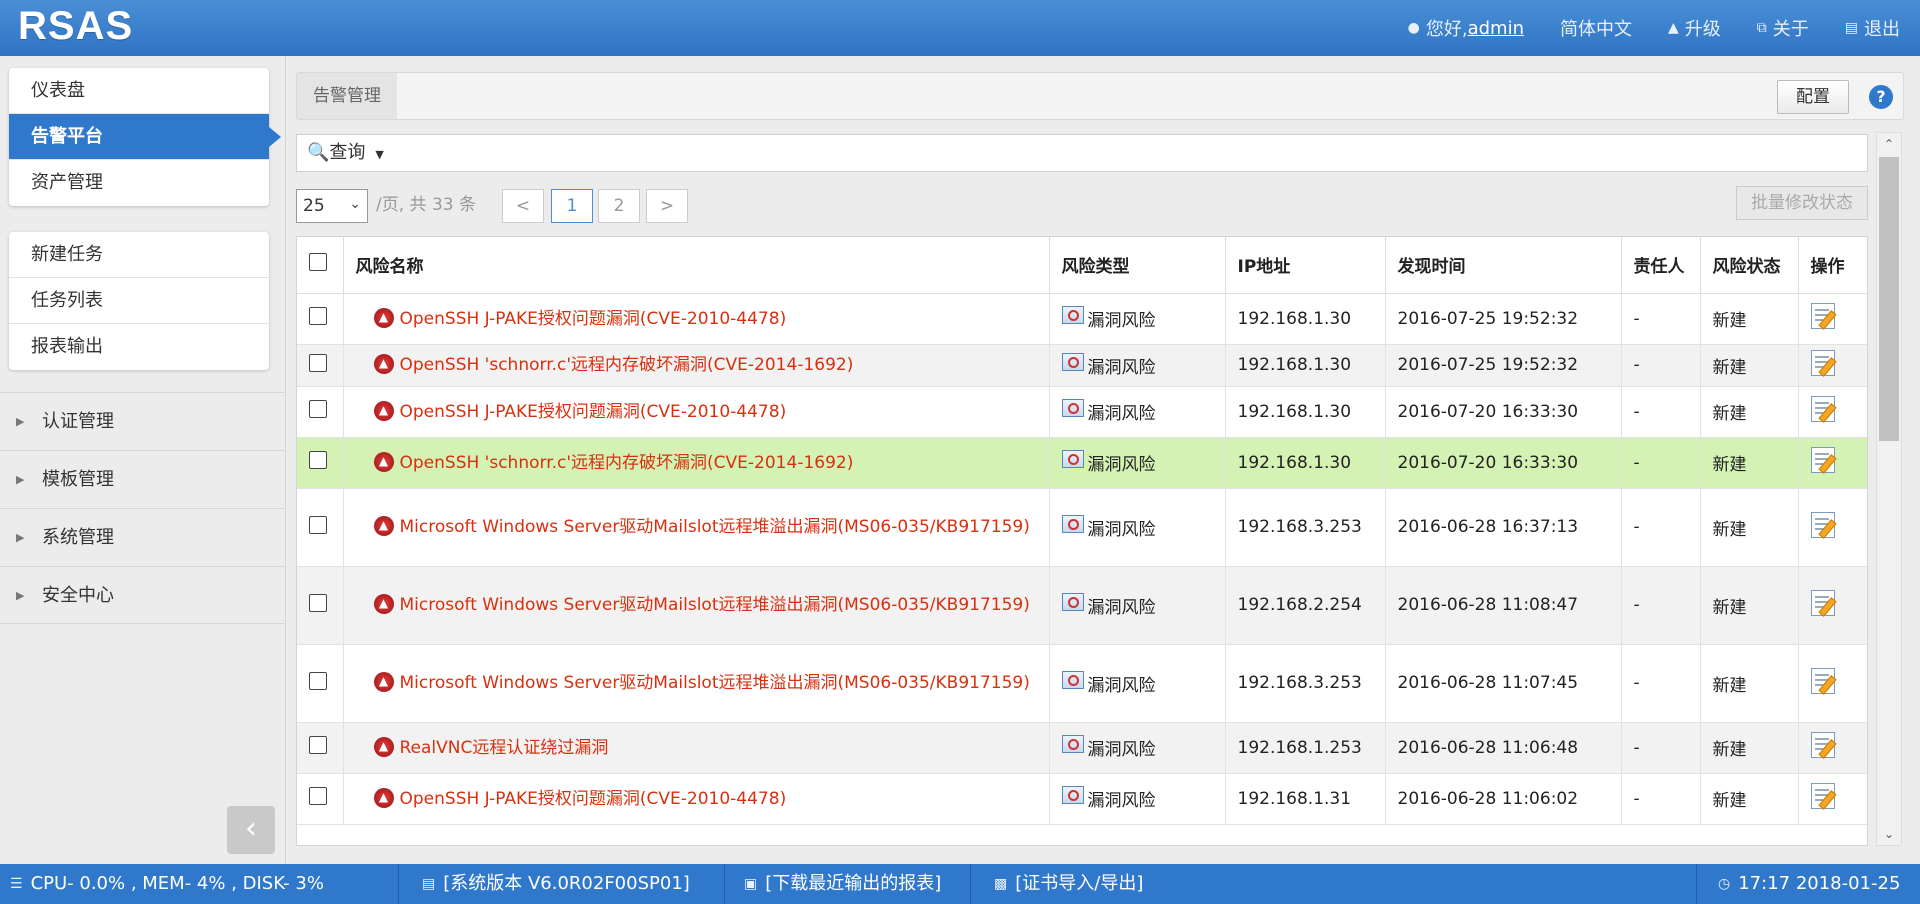 The width and height of the screenshot is (1920, 904). What do you see at coordinates (1889, 144) in the screenshot?
I see `scroll-up-icon: ⌃` at bounding box center [1889, 144].